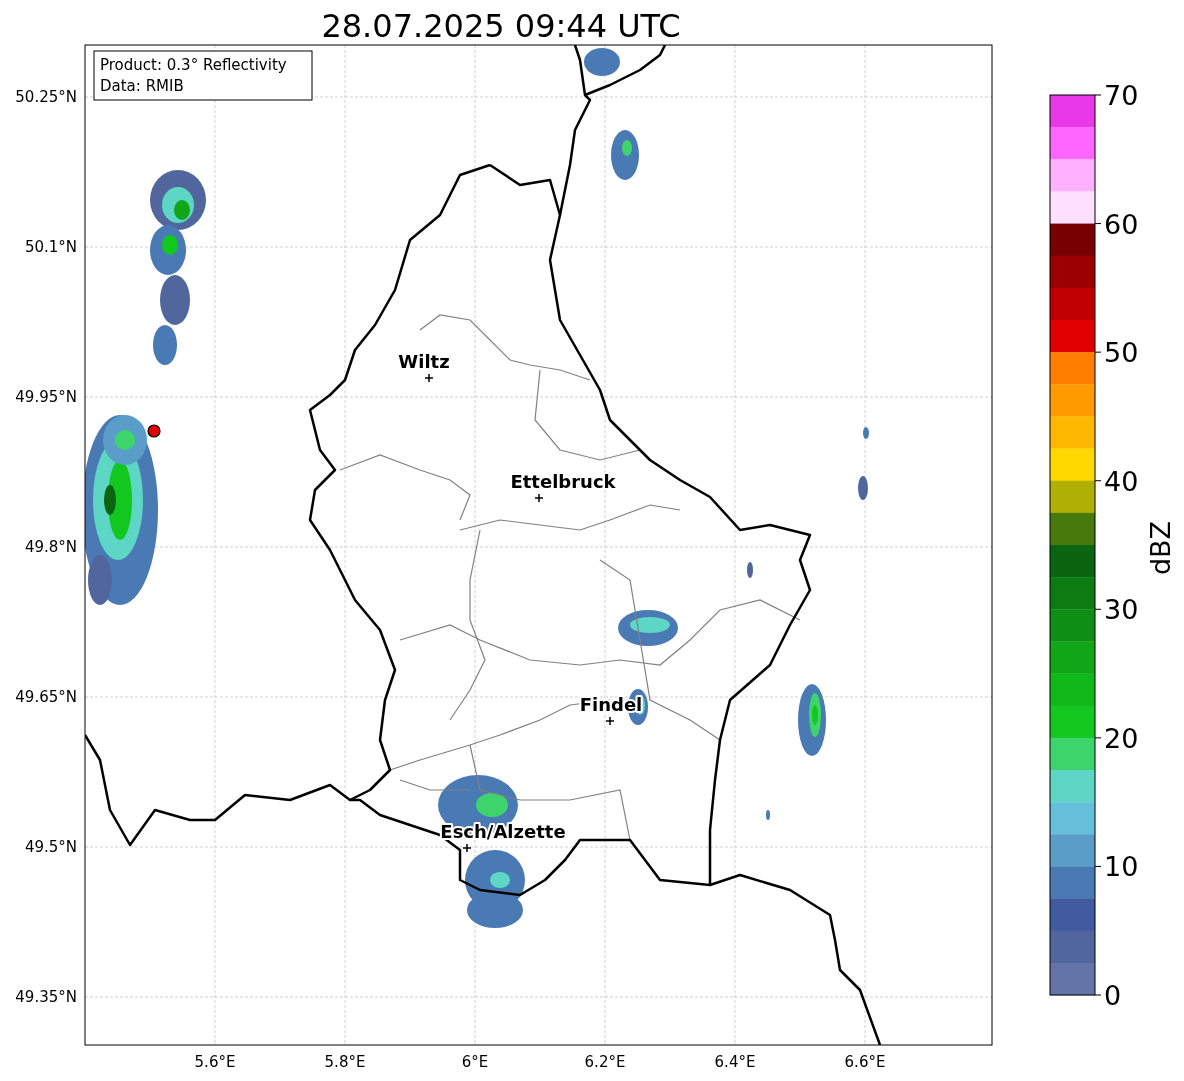  Describe the element at coordinates (424, 361) in the screenshot. I see `city-label: Wiltz` at that location.